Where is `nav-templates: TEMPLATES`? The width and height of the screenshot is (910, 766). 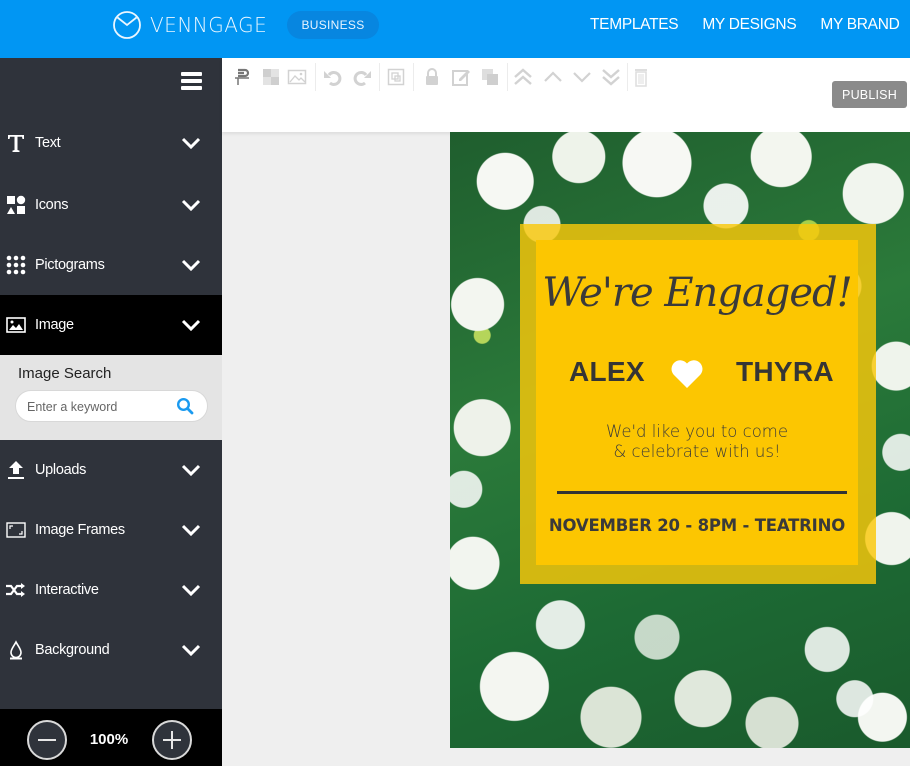 nav-templates: TEMPLATES is located at coordinates (634, 25).